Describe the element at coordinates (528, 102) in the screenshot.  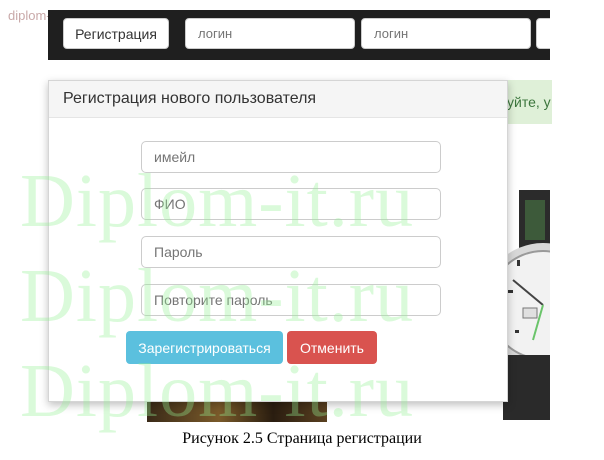
I see `welcome-alert: уйте, у` at that location.